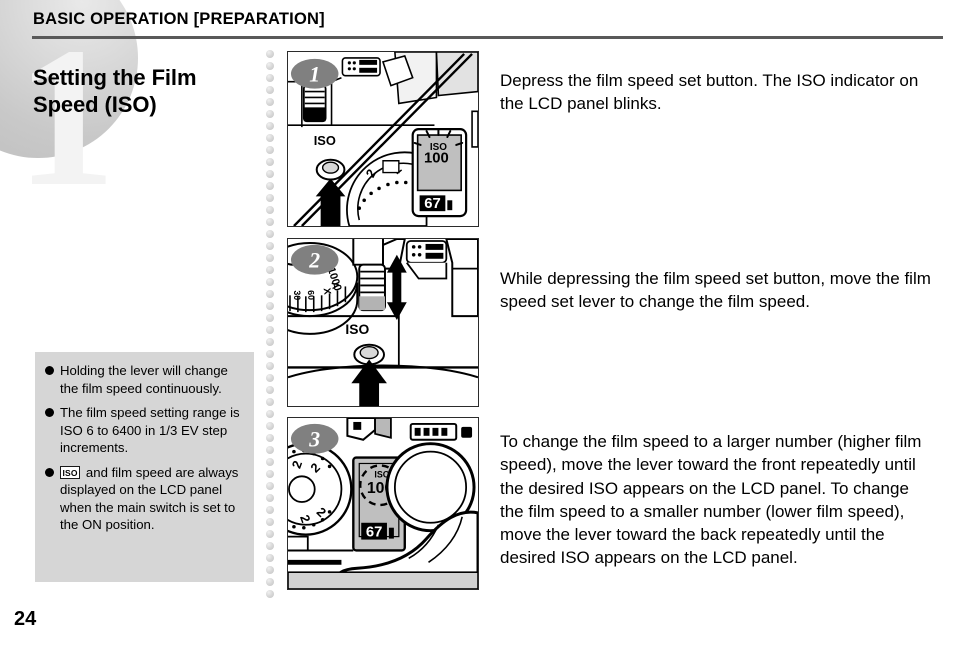 The image size is (954, 646). What do you see at coordinates (436, 159) in the screenshot?
I see `lcd-iso-value: 100` at bounding box center [436, 159].